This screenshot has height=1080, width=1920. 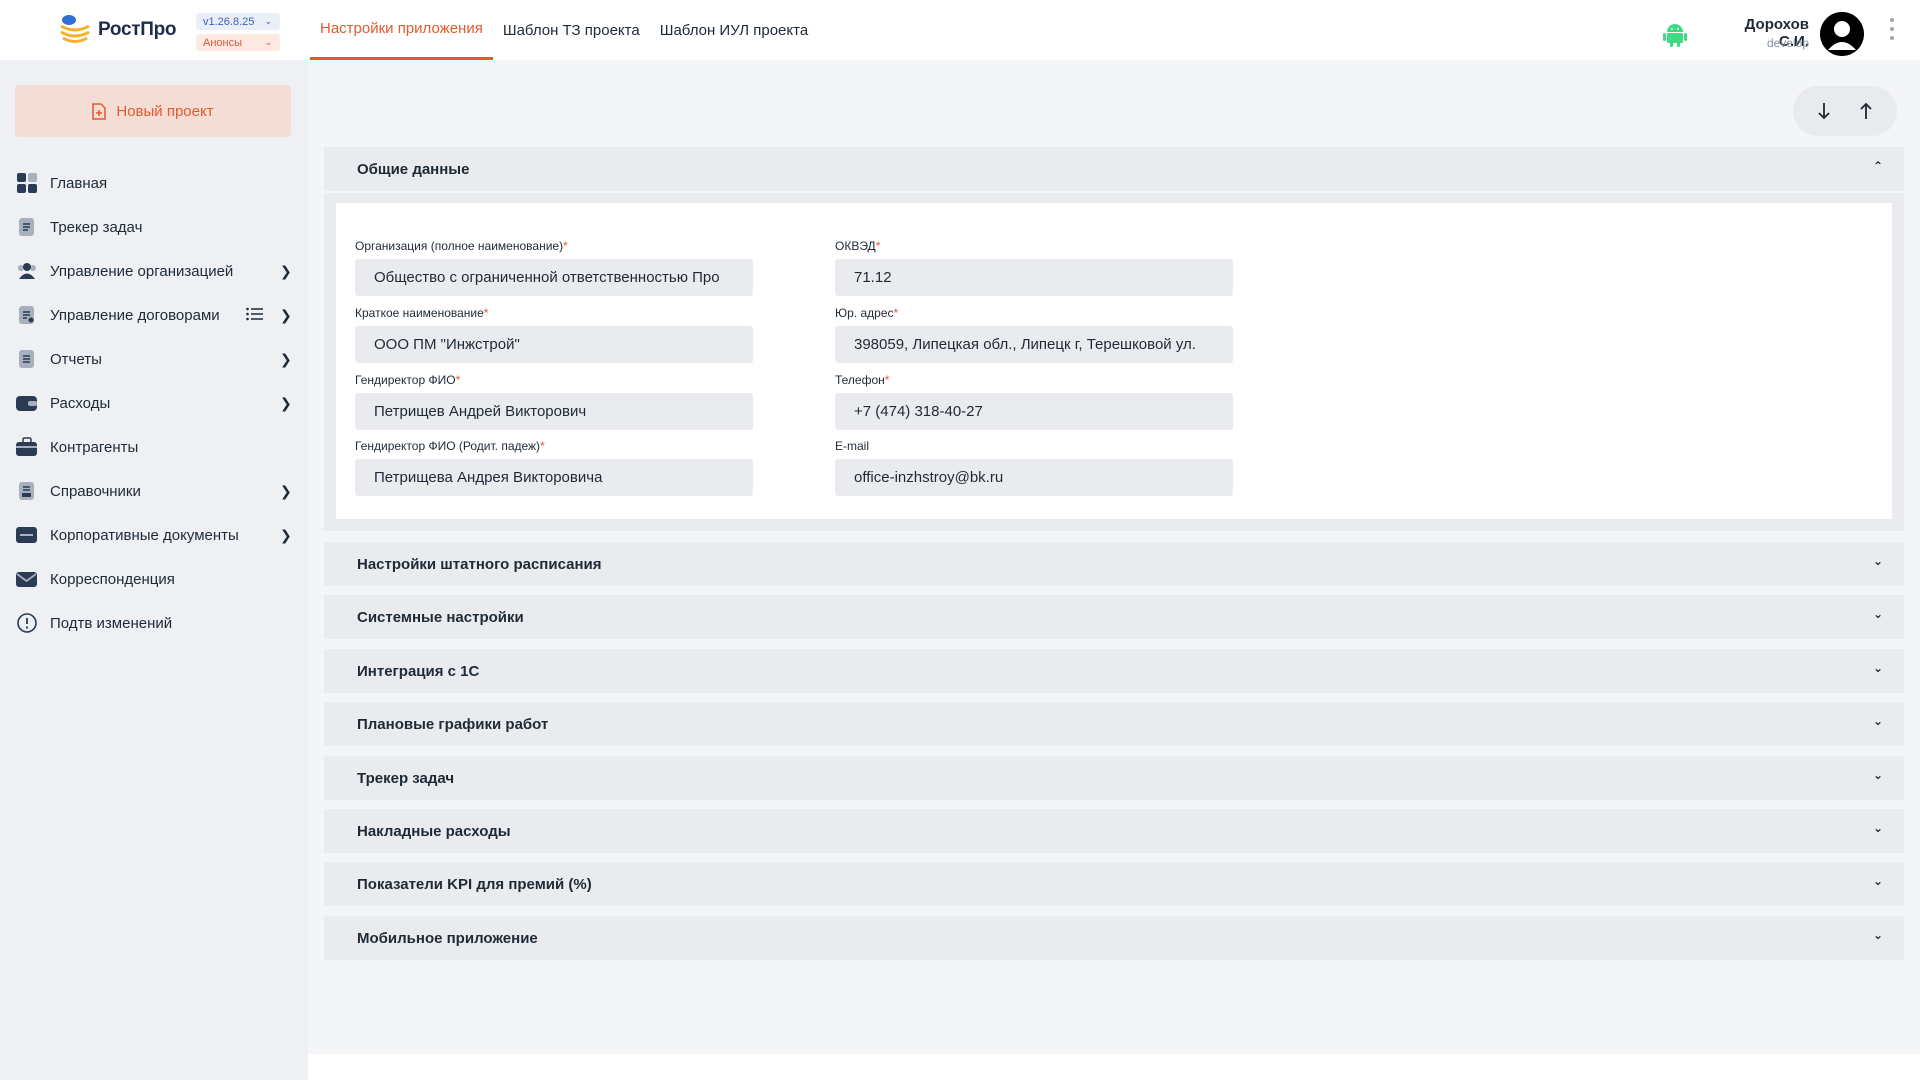 I want to click on accordion-kpi: Показатели KPI для премий (%) ⌄, so click(x=1114, y=884).